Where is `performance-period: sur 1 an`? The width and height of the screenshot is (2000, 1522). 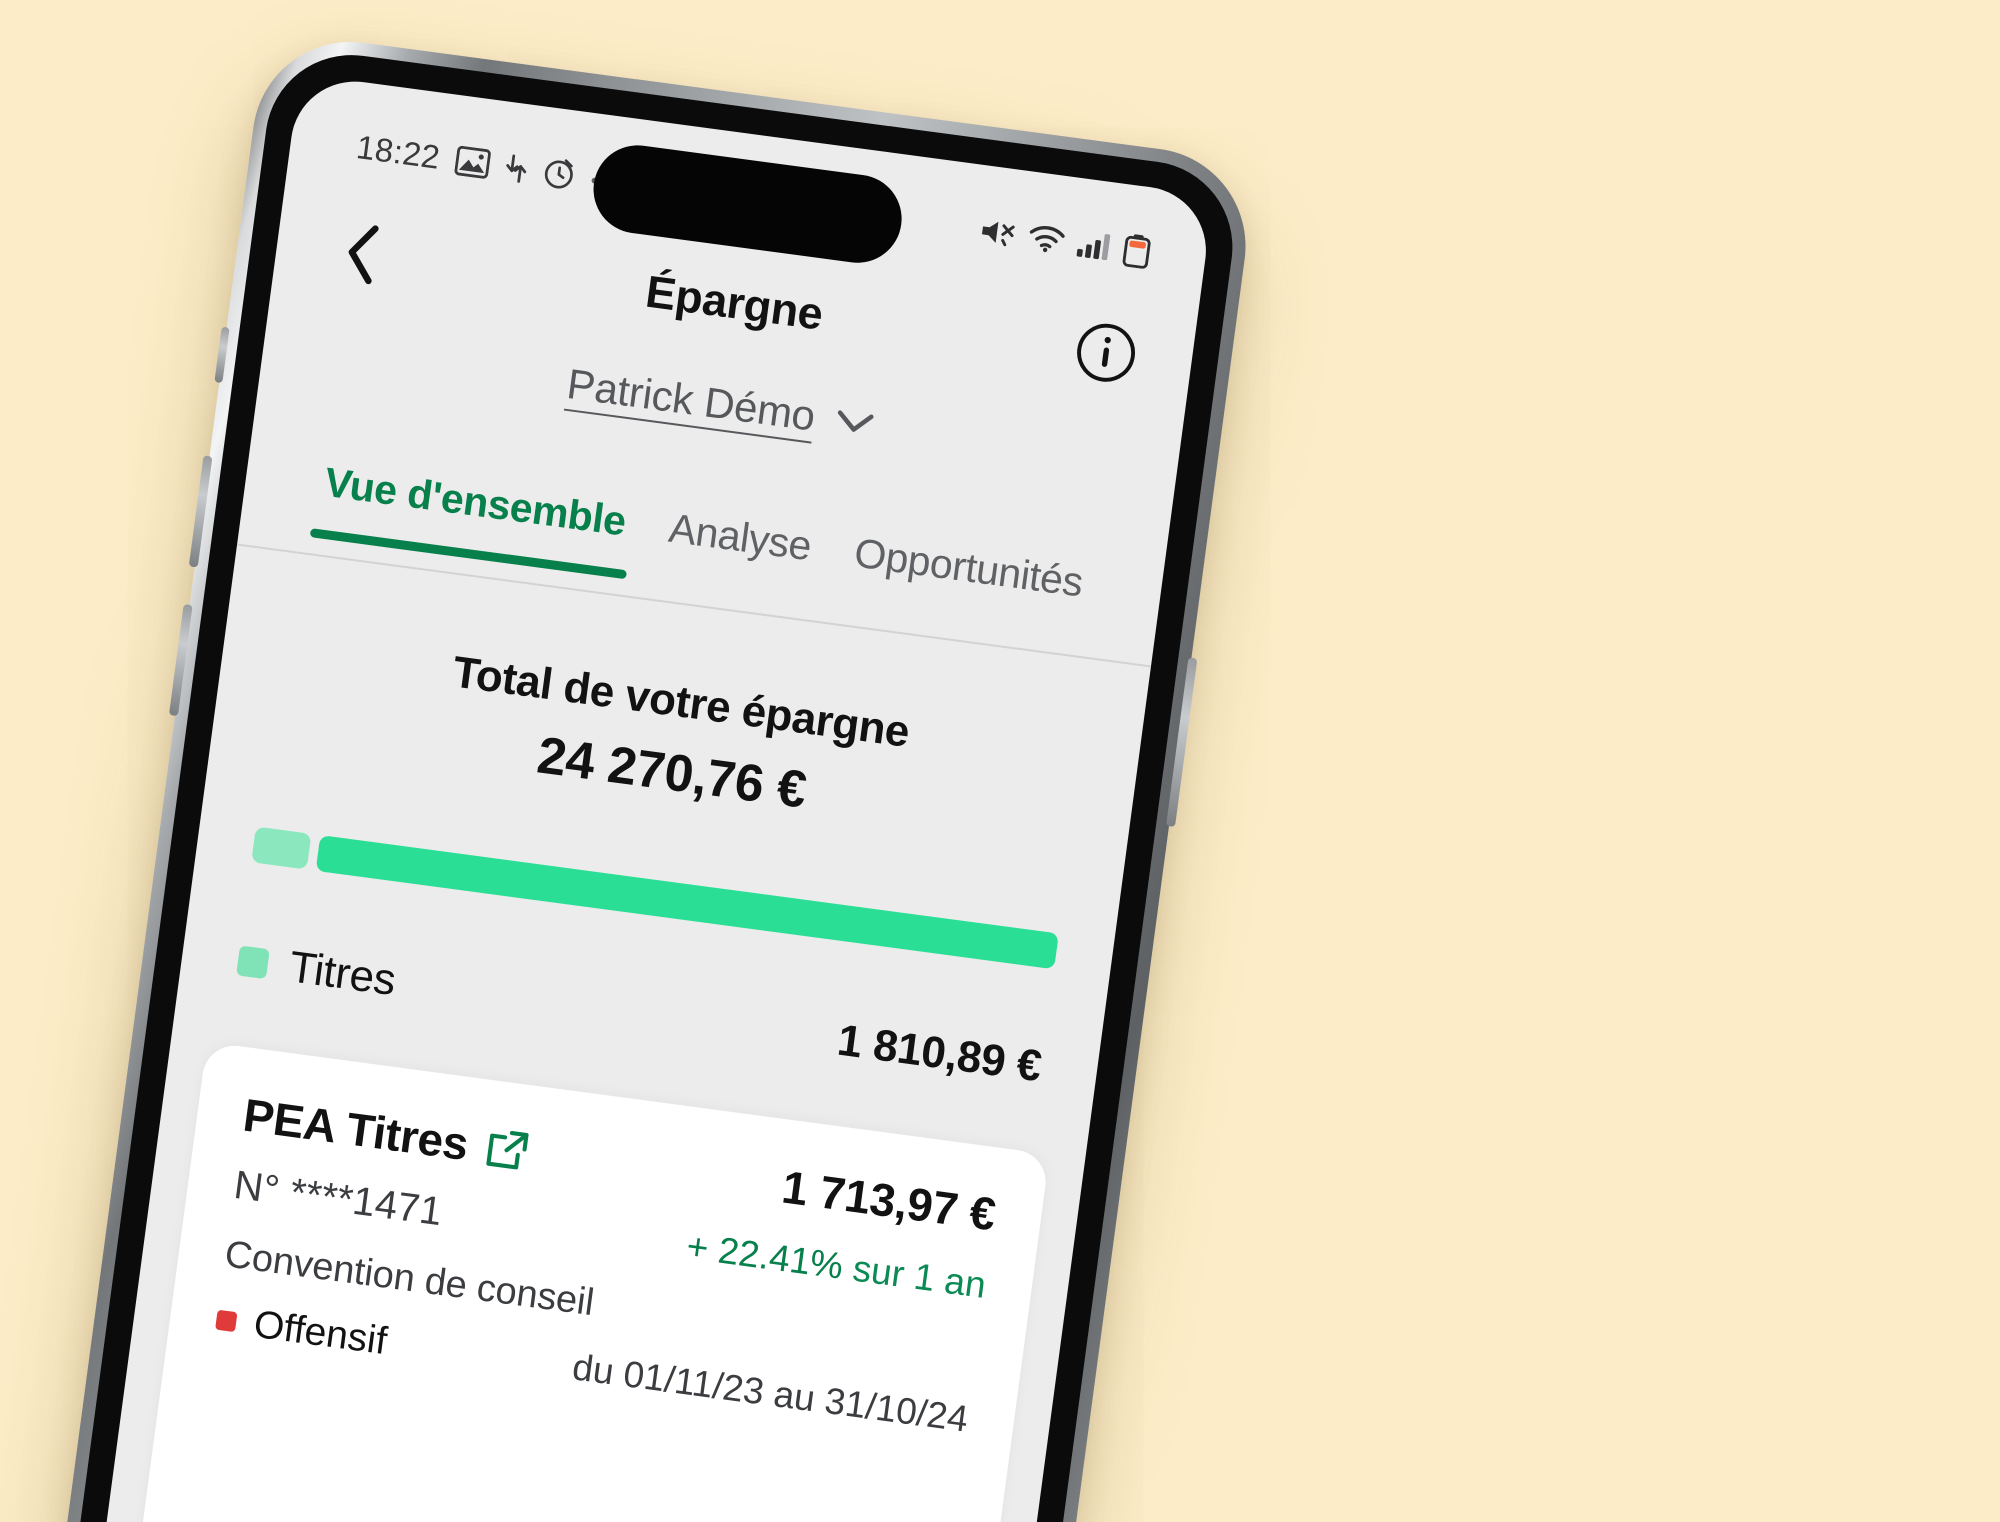
performance-period: sur 1 an is located at coordinates (919, 1276).